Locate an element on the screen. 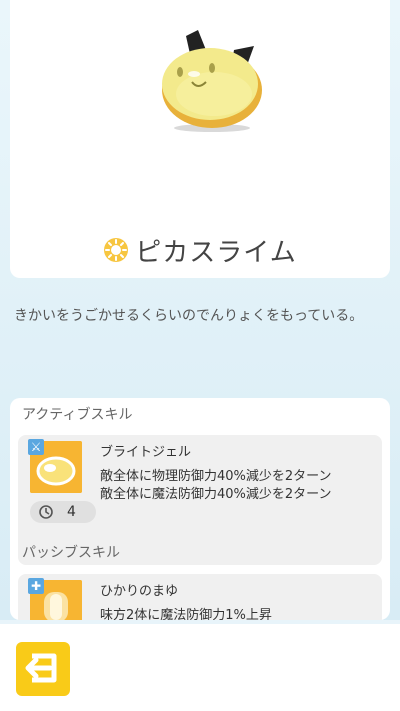 Image resolution: width=400 pixels, height=711 pixels. sword-icon: ⚔ is located at coordinates (36, 447).